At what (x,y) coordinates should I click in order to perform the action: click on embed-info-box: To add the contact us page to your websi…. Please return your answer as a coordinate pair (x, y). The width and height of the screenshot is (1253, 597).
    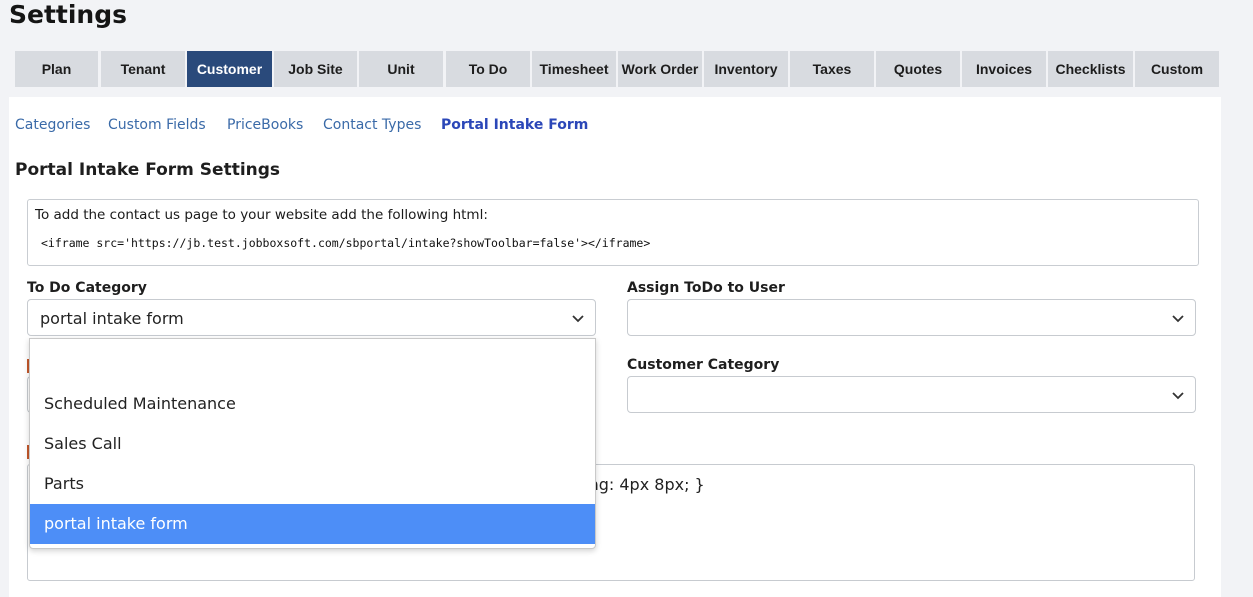
    Looking at the image, I should click on (613, 232).